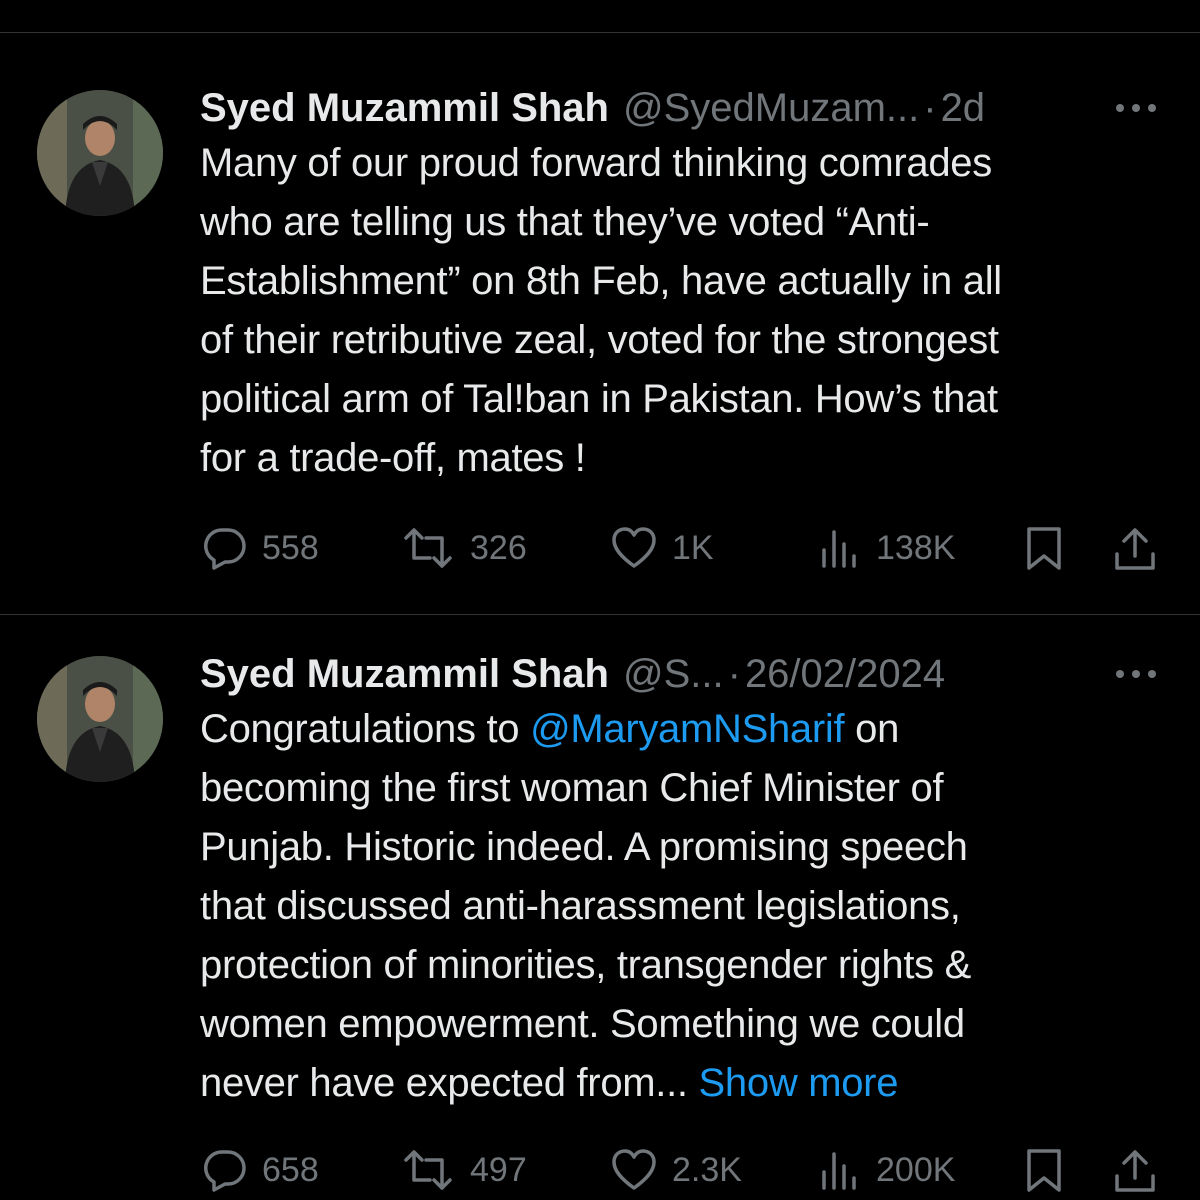 The width and height of the screenshot is (1200, 1200). What do you see at coordinates (393, 458) in the screenshot?
I see `tweet-text-line: for a trade-off, mates !` at bounding box center [393, 458].